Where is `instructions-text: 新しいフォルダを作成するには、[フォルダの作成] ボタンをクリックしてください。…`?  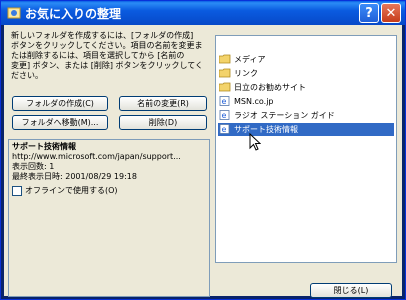
instructions-text: 新しいフォルダを作成するには、[フォルダの作成] ボタンをクリックしてください。… is located at coordinates (111, 56).